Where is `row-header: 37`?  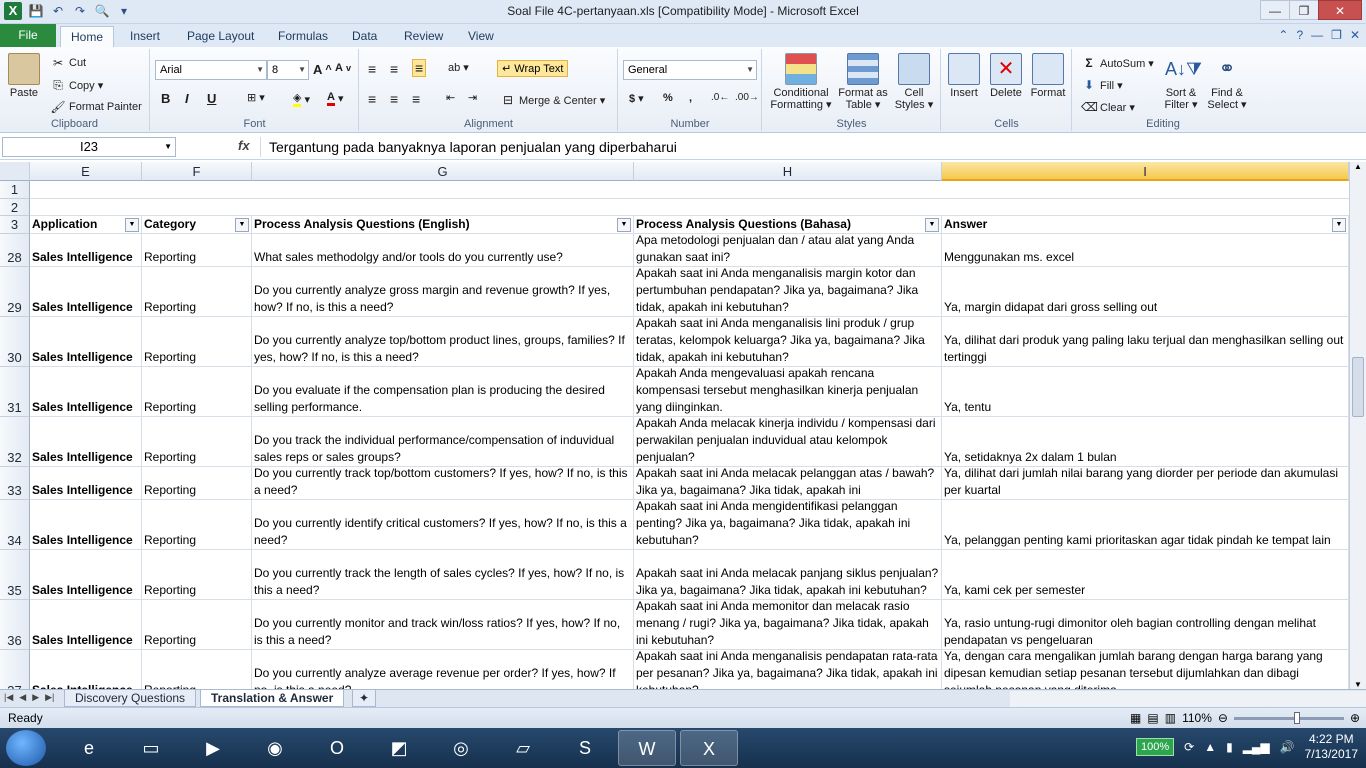 row-header: 37 is located at coordinates (15, 669).